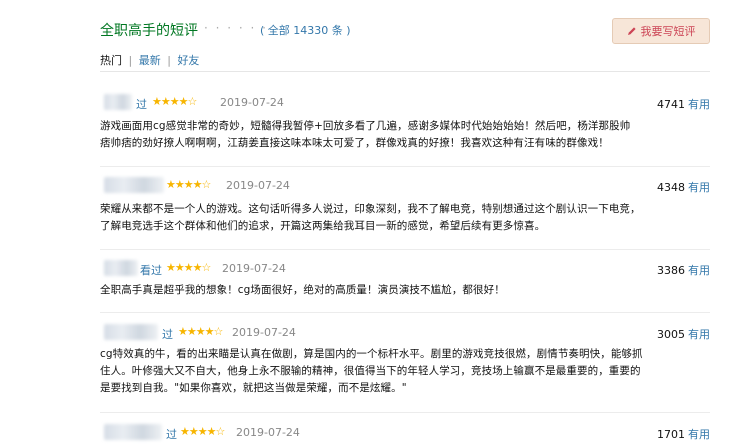 The height and width of the screenshot is (445, 750). Describe the element at coordinates (302, 290) in the screenshot. I see `review-text-line: 全职高手真是超乎我的想象！cg场面很好，绝对的高质量！演员演技不尴尬，都很好！` at that location.